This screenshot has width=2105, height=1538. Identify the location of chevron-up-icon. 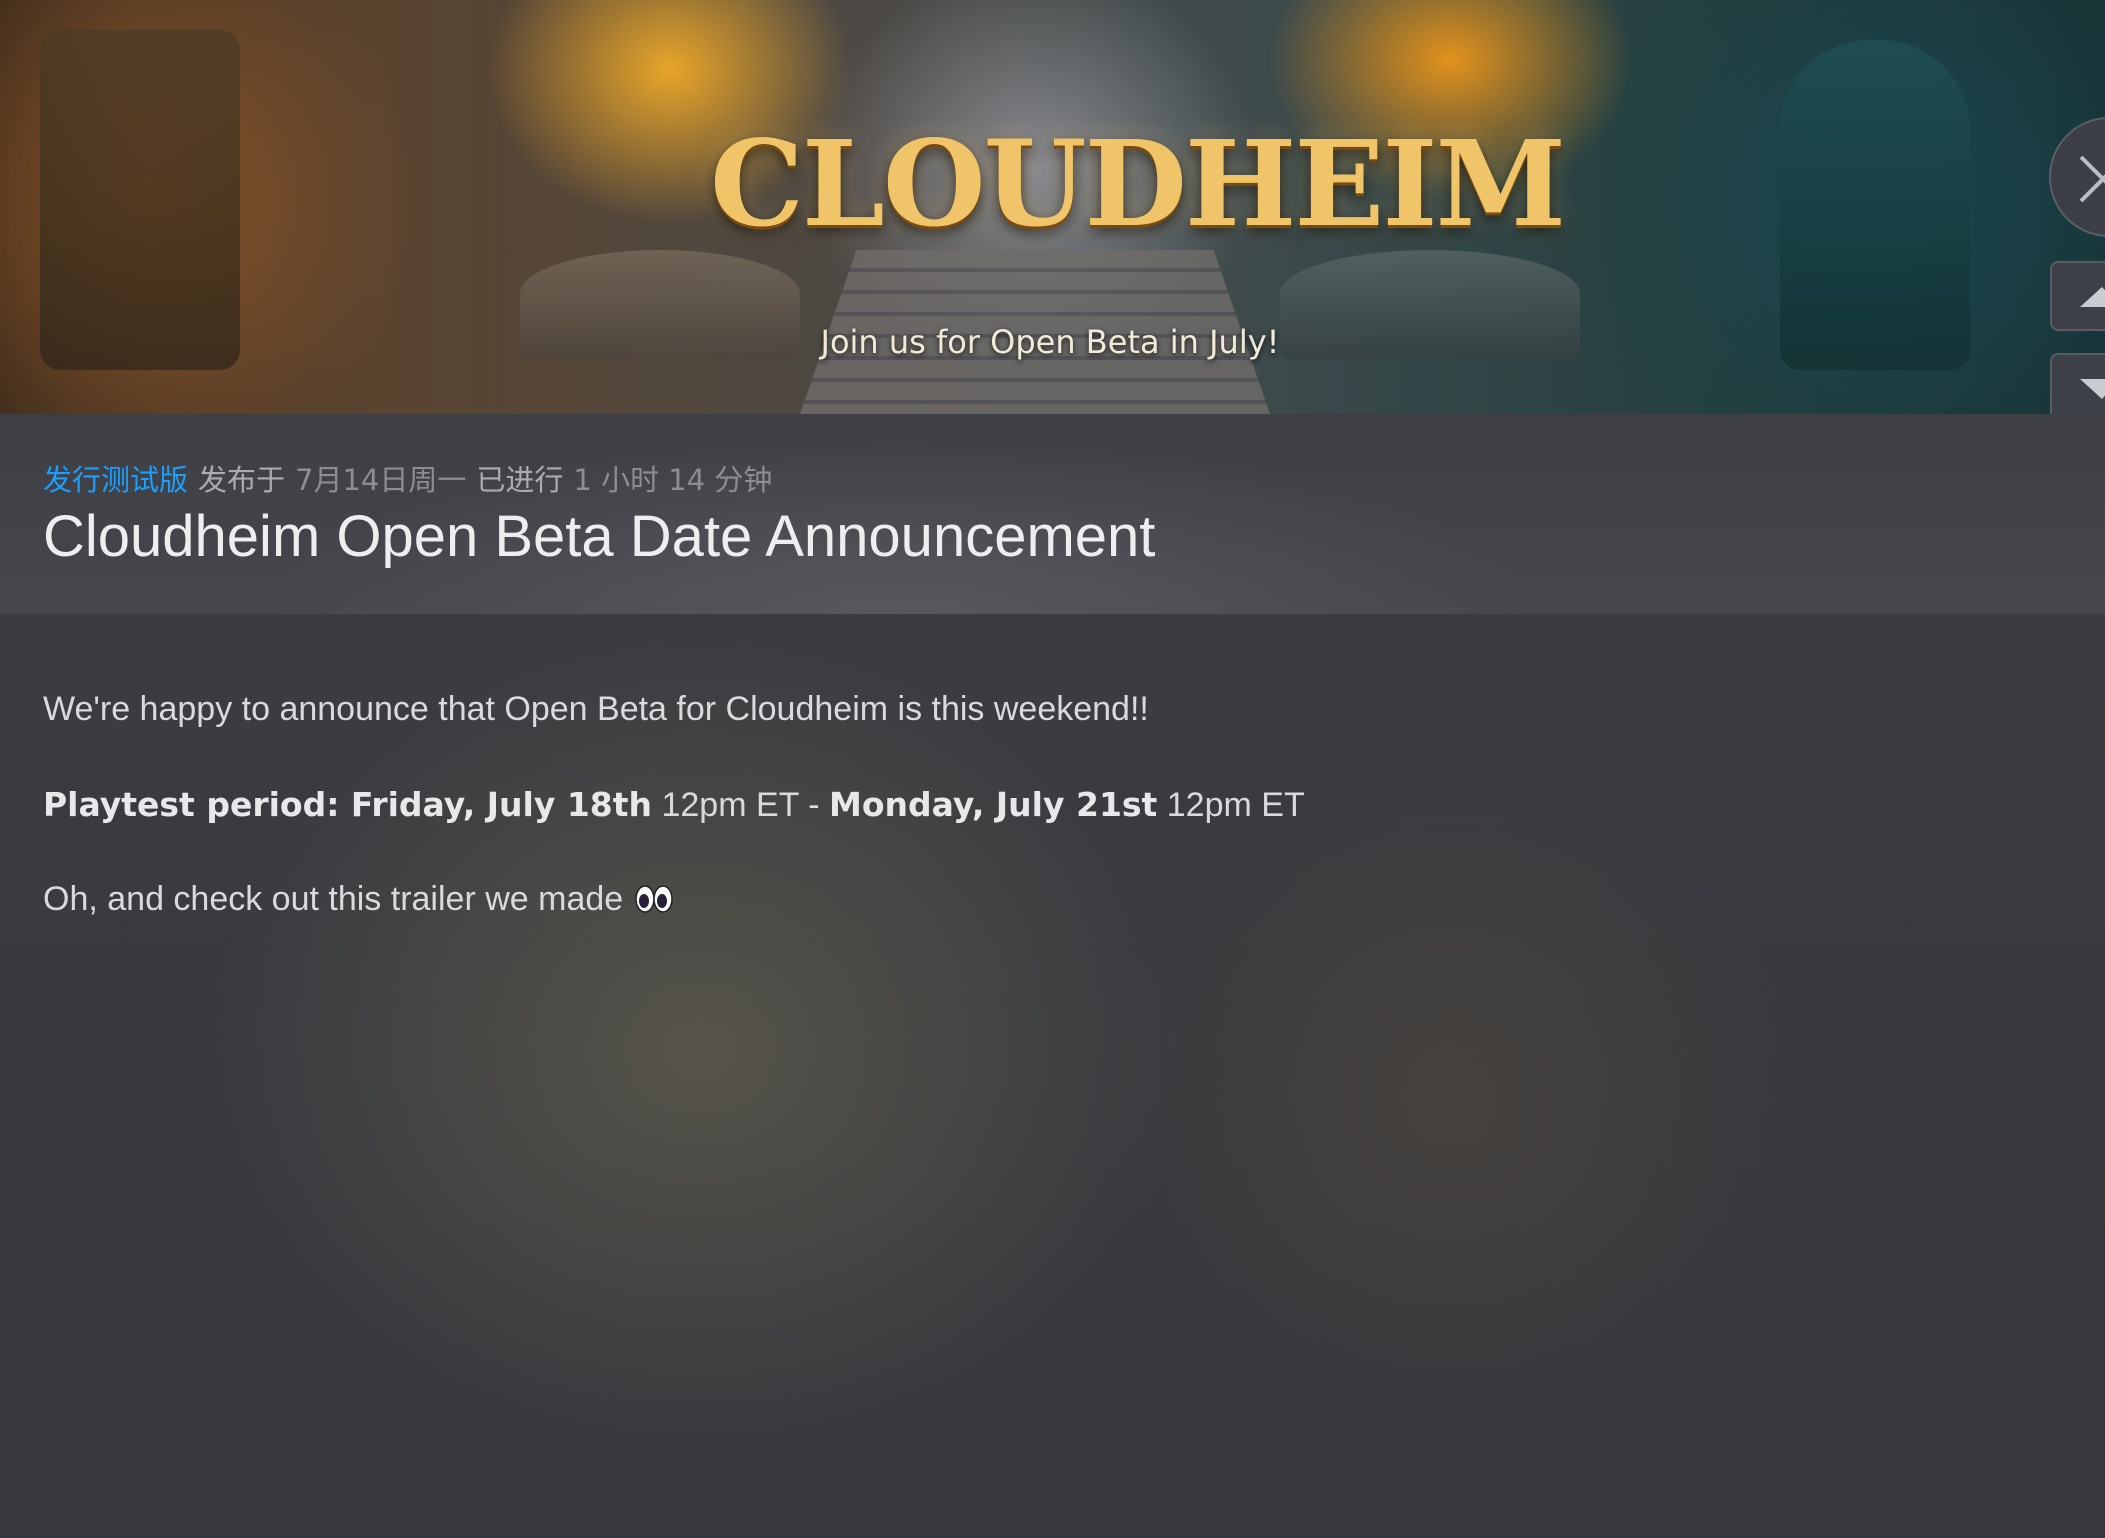
(2092, 297).